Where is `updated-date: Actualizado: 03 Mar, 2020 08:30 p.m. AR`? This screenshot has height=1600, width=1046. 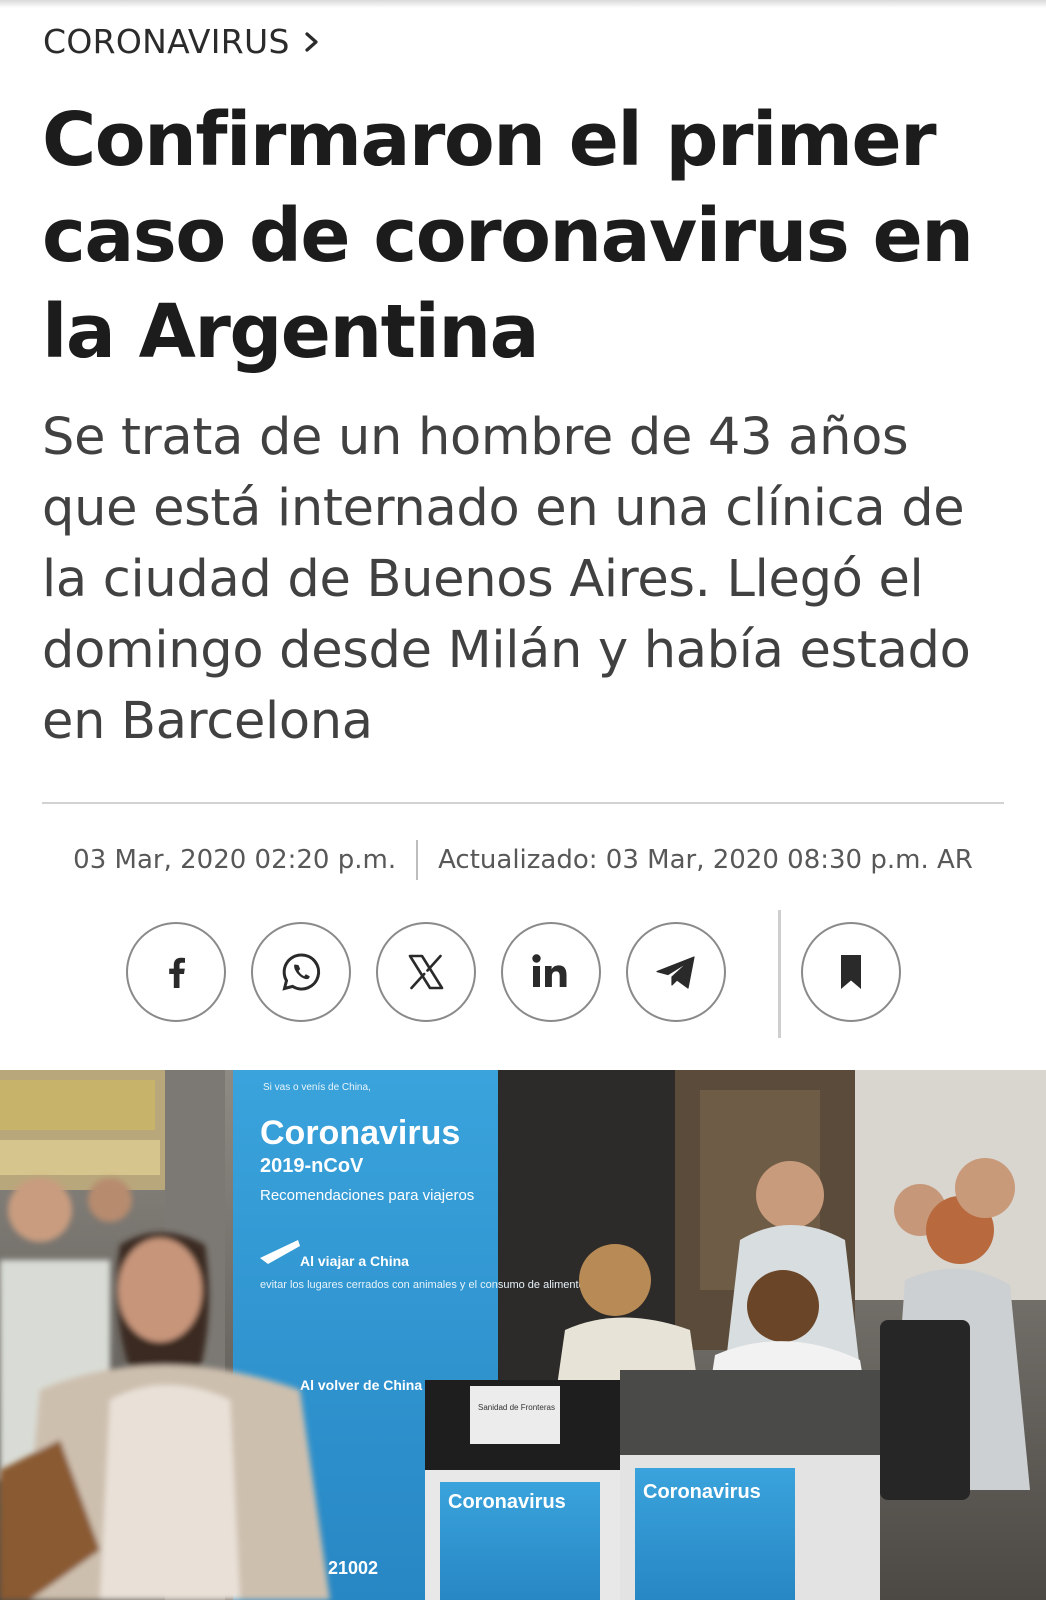
updated-date: Actualizado: 03 Mar, 2020 08:30 p.m. AR is located at coordinates (705, 860).